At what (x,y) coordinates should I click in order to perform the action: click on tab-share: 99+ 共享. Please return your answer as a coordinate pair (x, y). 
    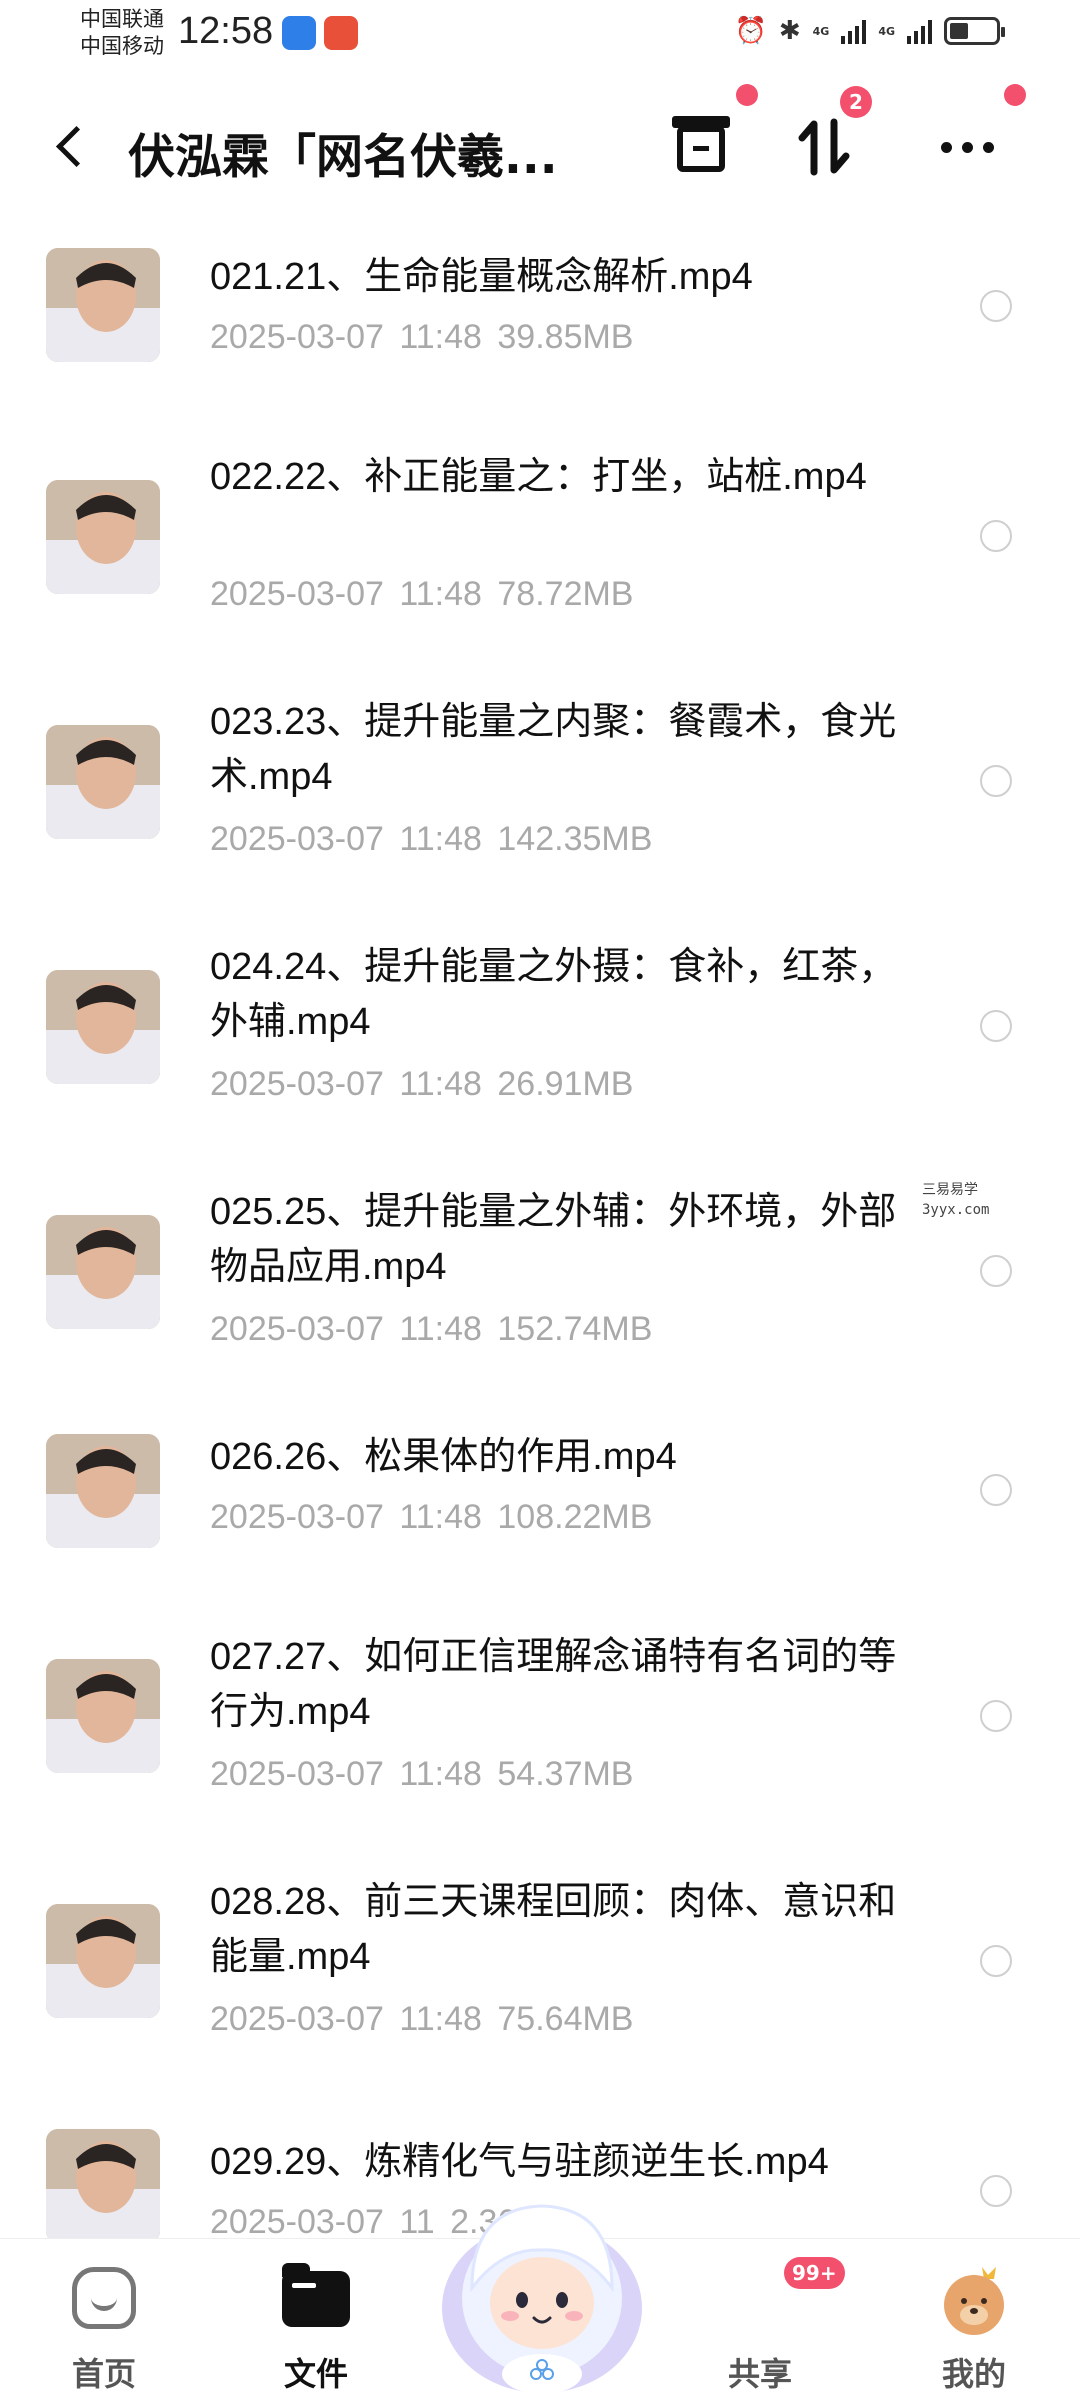
    Looking at the image, I should click on (772, 2325).